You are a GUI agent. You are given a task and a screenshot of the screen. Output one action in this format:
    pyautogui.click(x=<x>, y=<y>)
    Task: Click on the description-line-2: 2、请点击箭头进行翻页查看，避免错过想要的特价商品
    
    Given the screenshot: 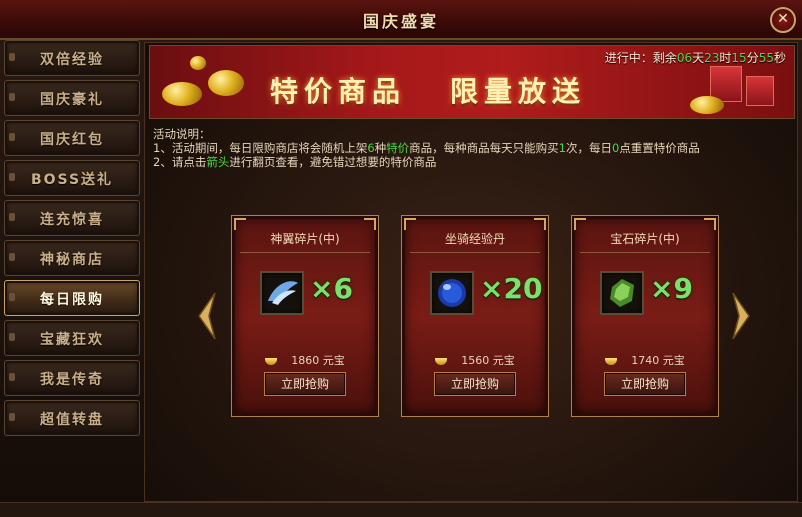 What is the action you would take?
    pyautogui.click(x=426, y=162)
    